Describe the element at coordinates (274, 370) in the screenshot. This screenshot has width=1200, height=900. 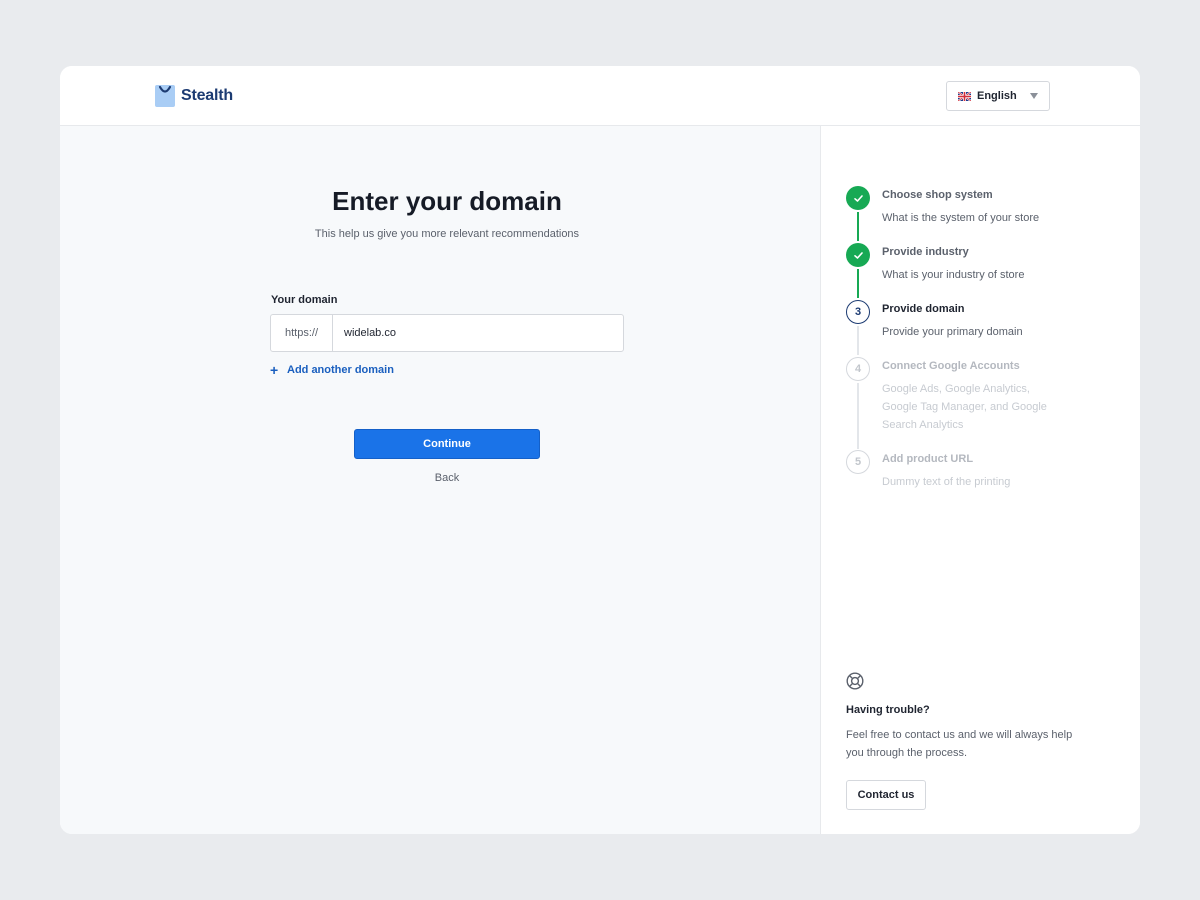
I see `plus-icon: +` at that location.